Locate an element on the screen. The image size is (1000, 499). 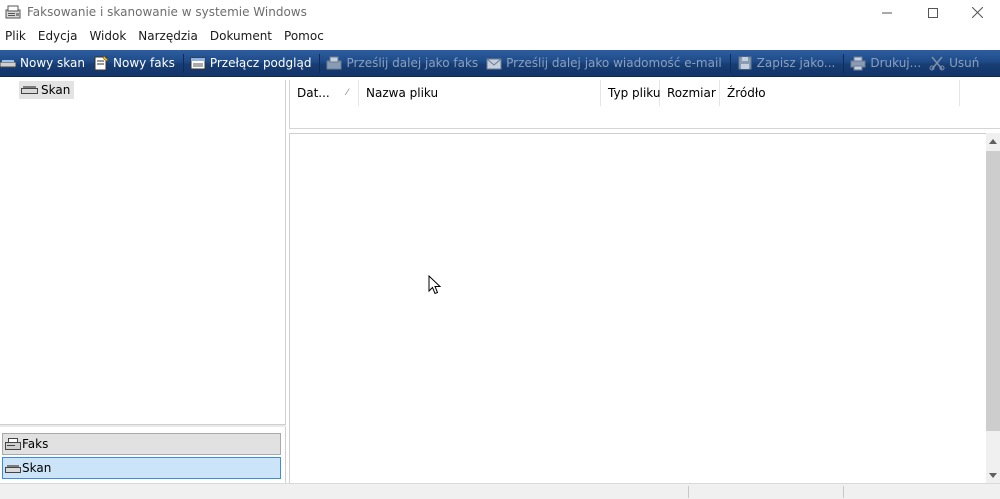
new-fax-icon is located at coordinates (101, 63).